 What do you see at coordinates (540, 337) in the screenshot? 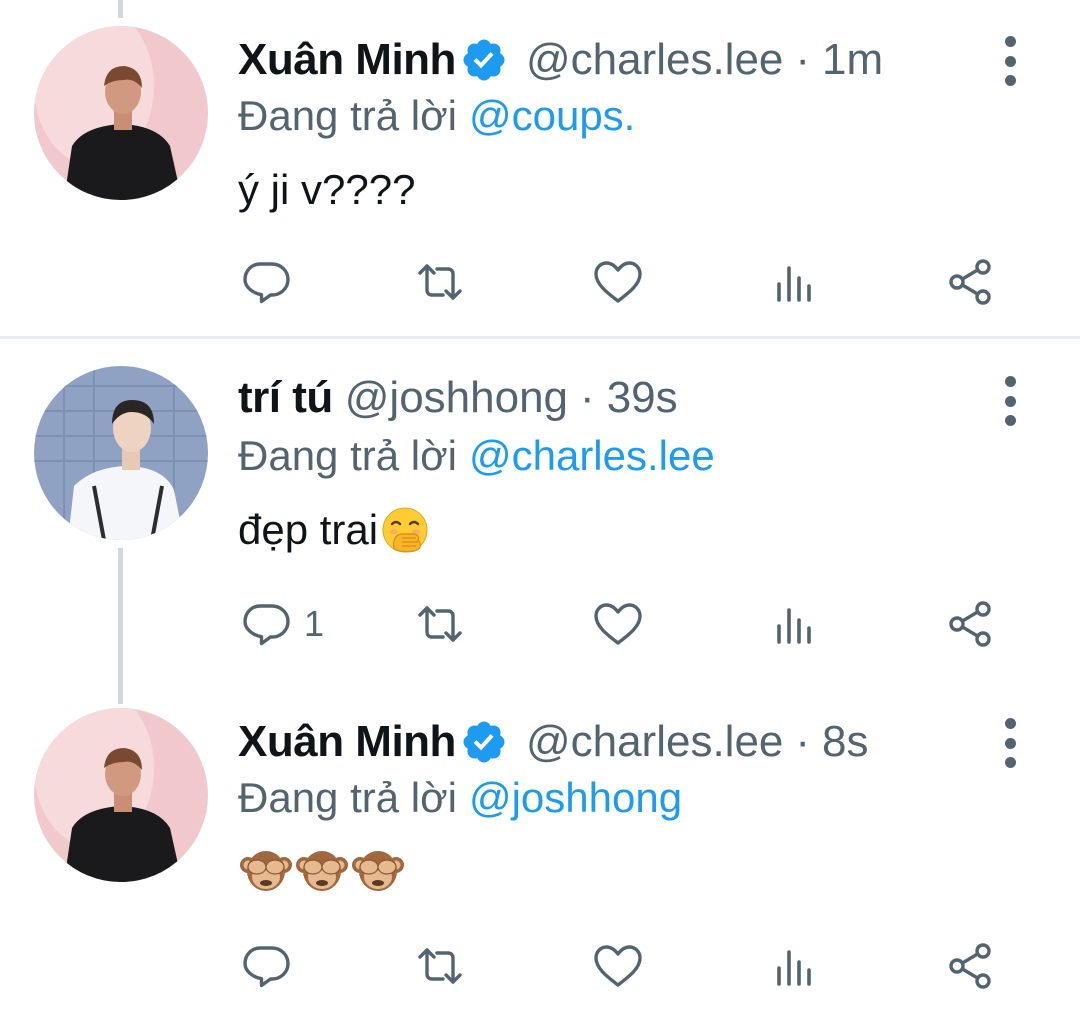
I see `tweet-divider` at bounding box center [540, 337].